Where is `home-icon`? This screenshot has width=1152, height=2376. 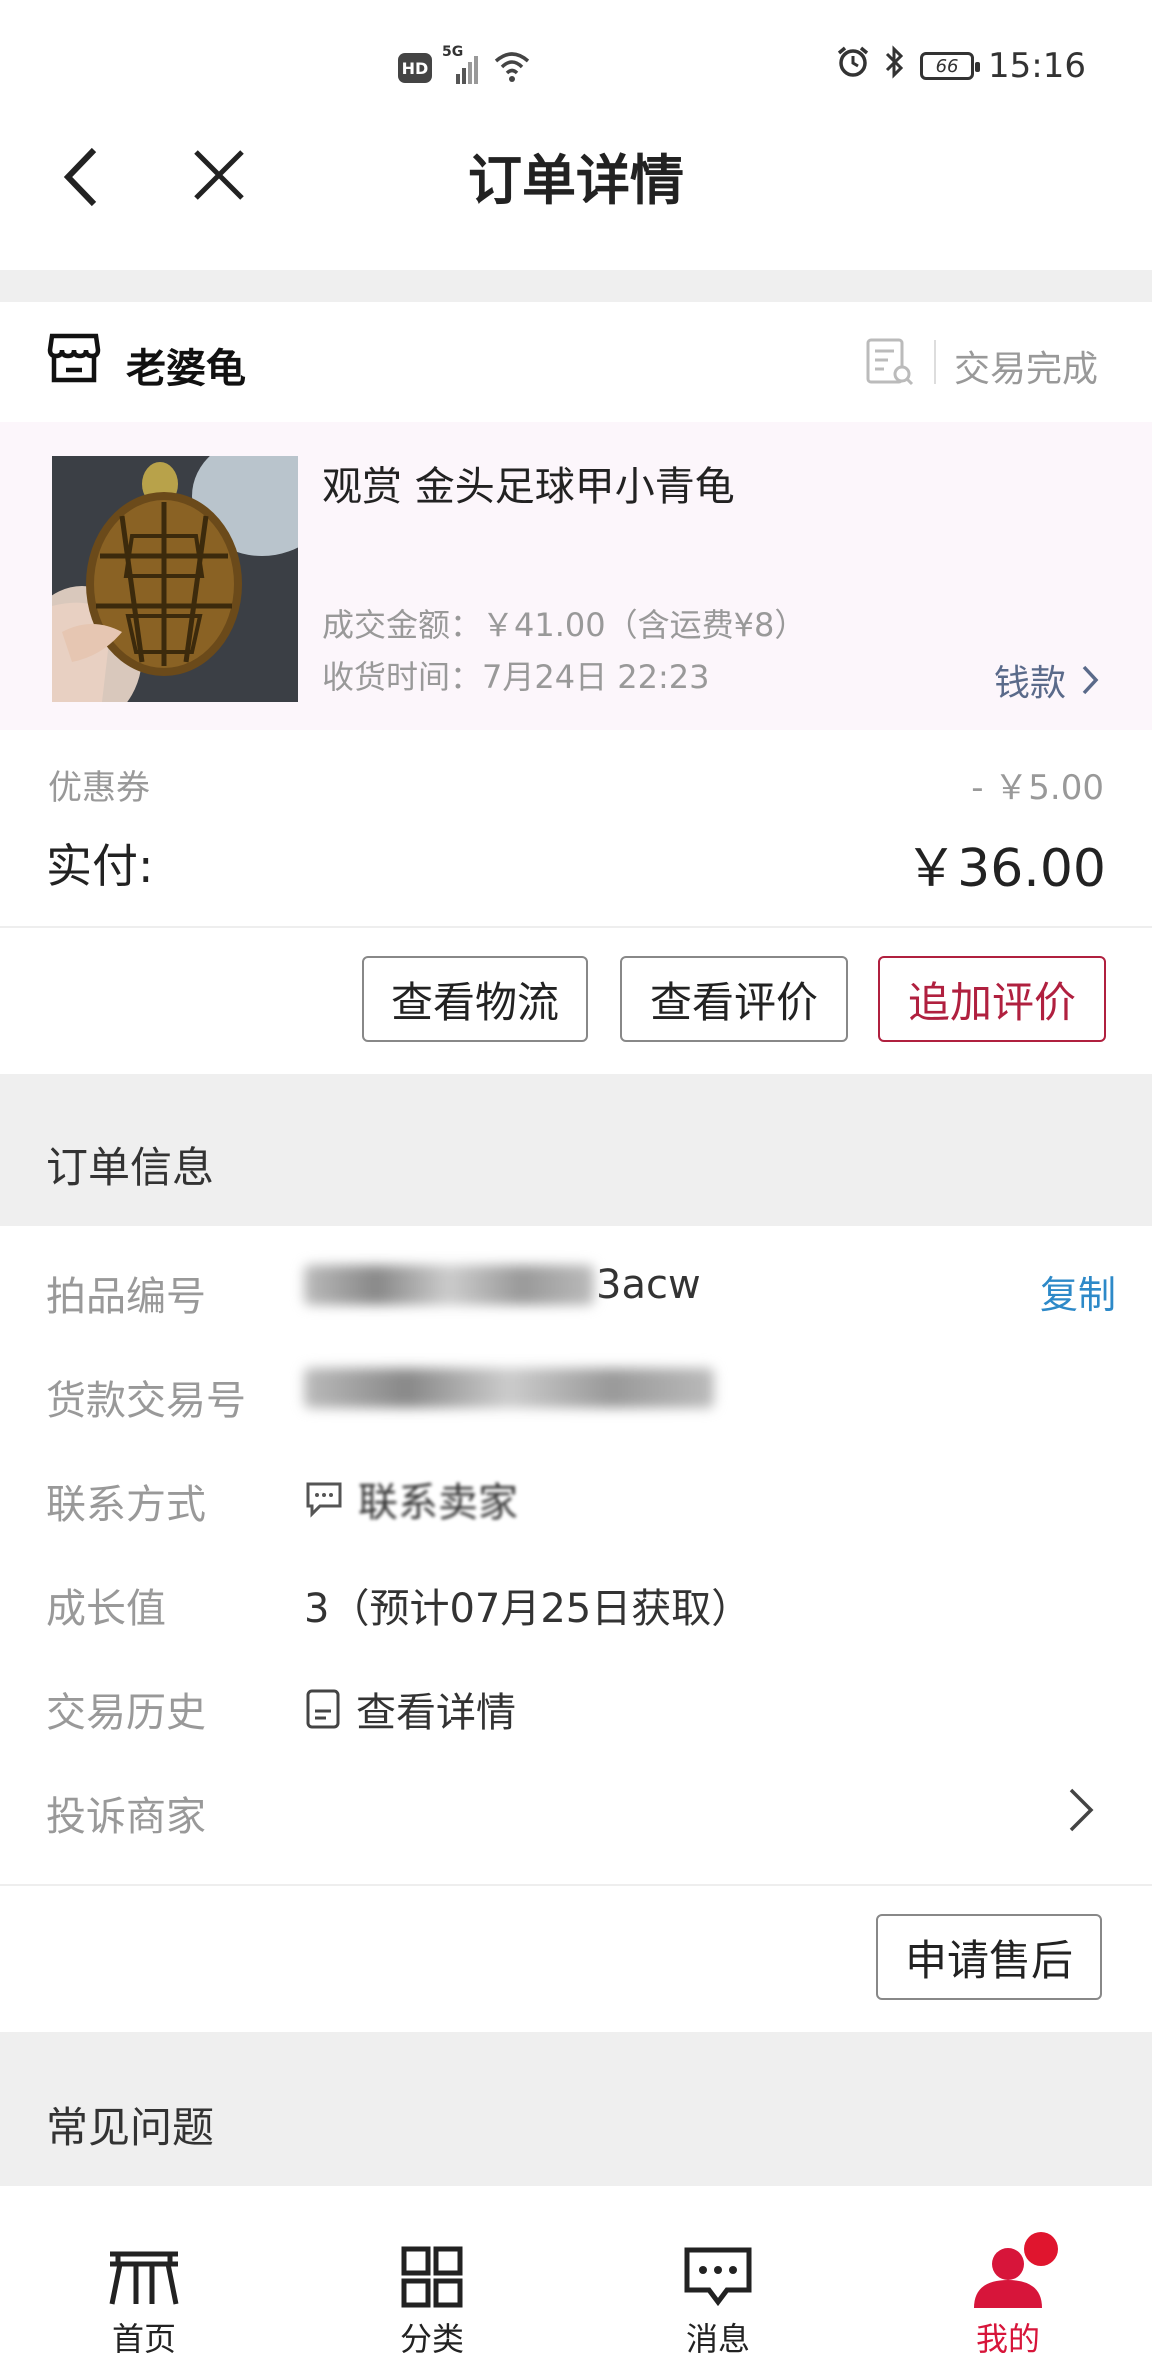
home-icon is located at coordinates (144, 2278).